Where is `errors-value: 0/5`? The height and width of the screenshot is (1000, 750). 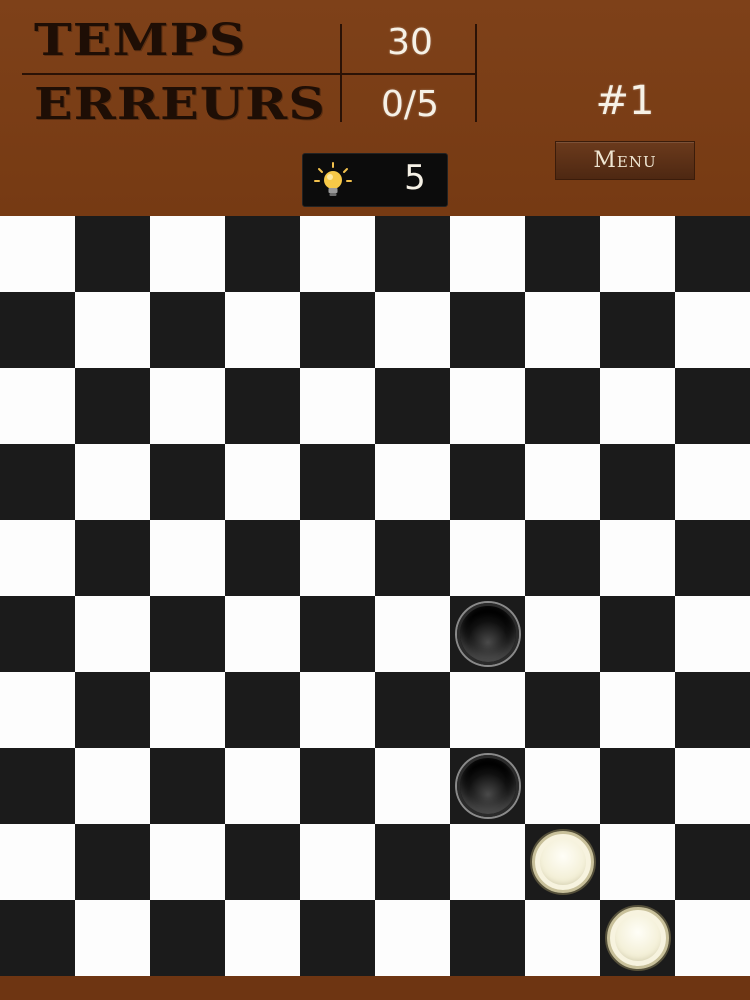
errors-value: 0/5 is located at coordinates (410, 104).